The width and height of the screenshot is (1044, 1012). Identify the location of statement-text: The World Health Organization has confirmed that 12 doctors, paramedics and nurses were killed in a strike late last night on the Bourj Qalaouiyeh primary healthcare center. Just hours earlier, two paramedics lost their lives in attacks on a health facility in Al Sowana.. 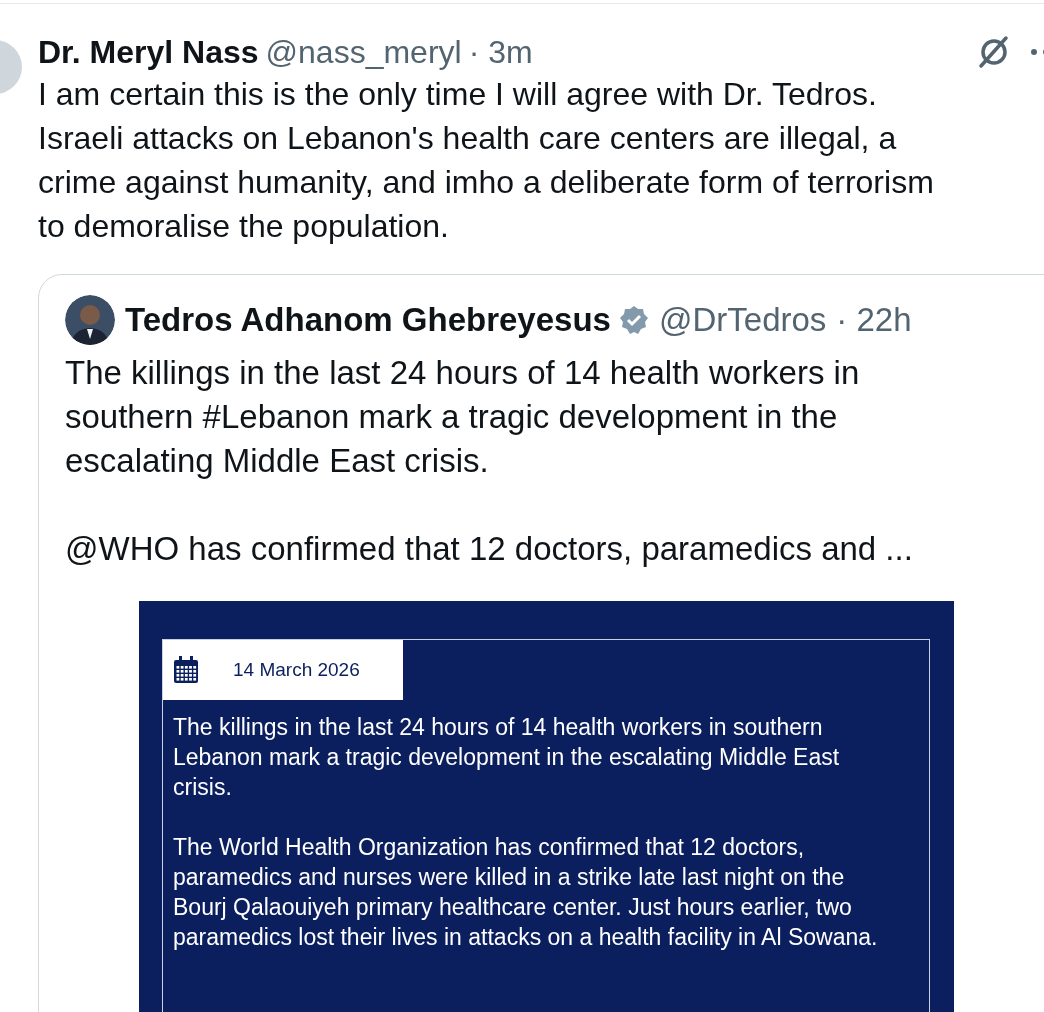
(526, 892).